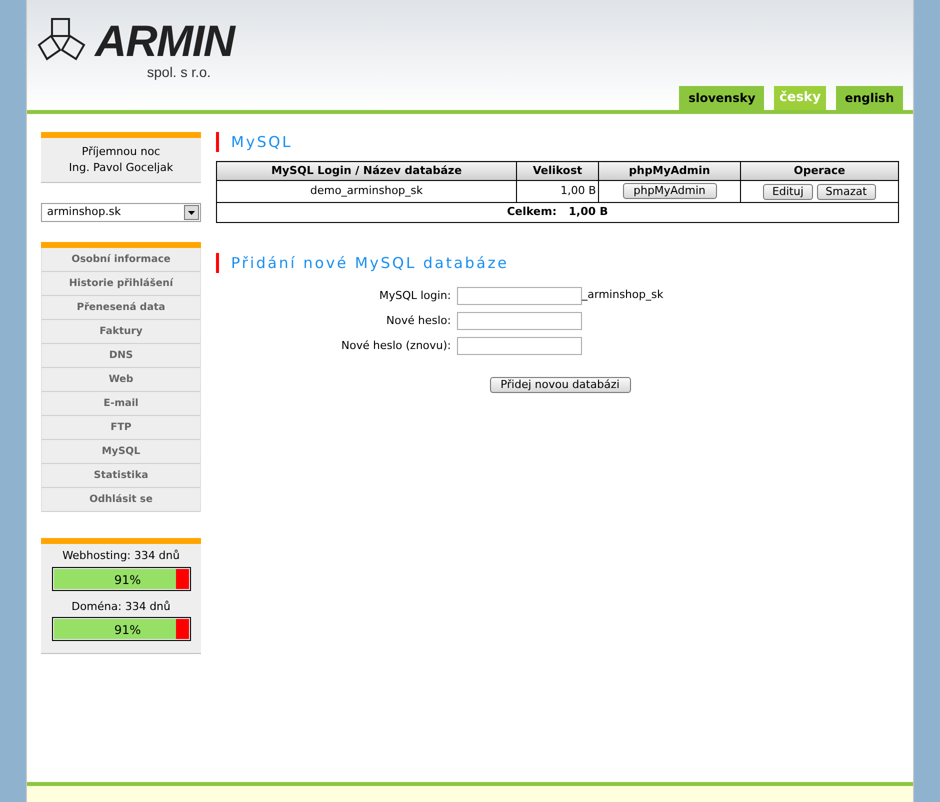 The width and height of the screenshot is (940, 802). Describe the element at coordinates (721, 98) in the screenshot. I see `language-tab: slovensky` at that location.